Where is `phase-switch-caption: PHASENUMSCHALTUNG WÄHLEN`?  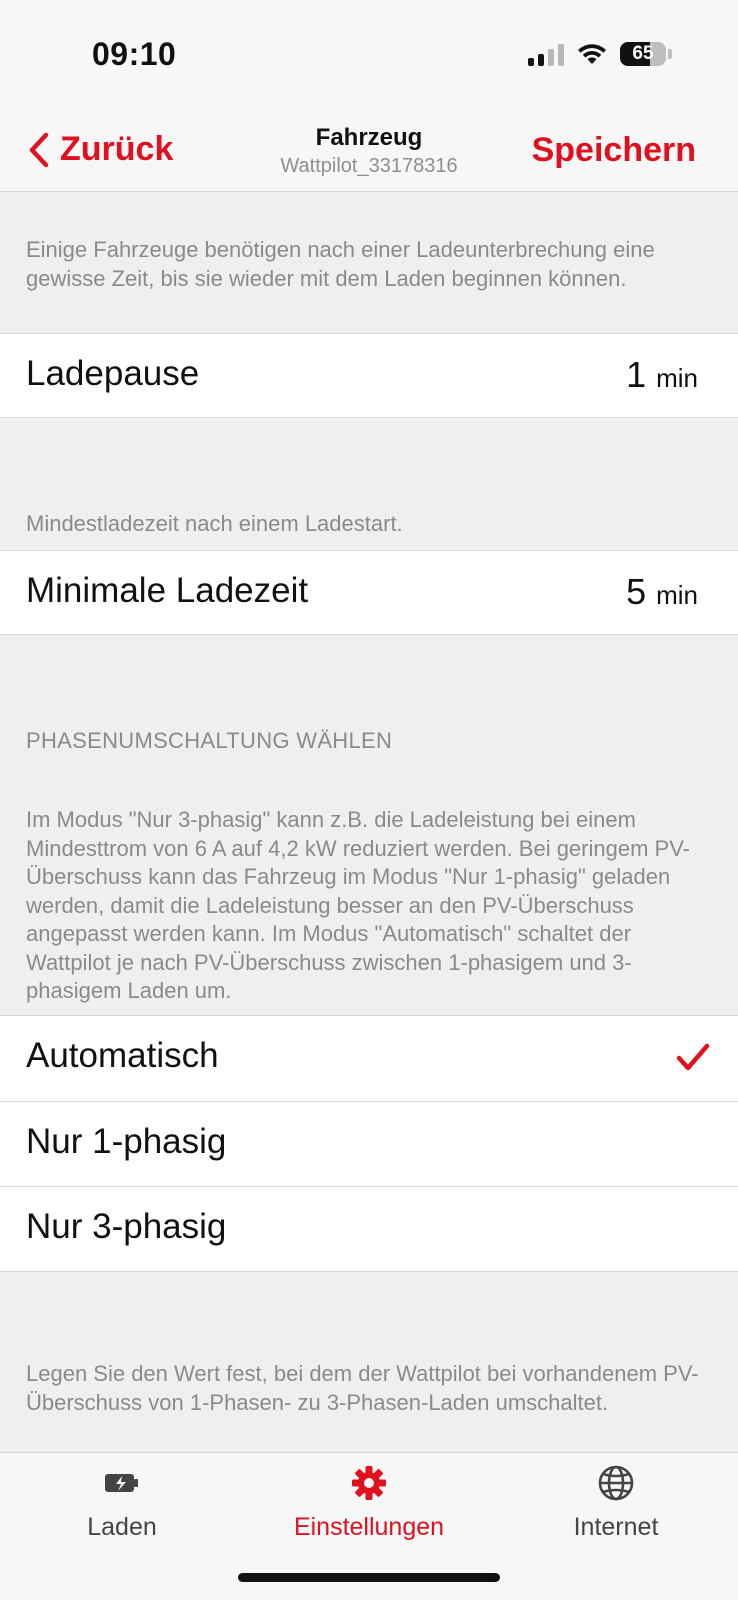 phase-switch-caption: PHASENUMSCHALTUNG WÄHLEN is located at coordinates (209, 740).